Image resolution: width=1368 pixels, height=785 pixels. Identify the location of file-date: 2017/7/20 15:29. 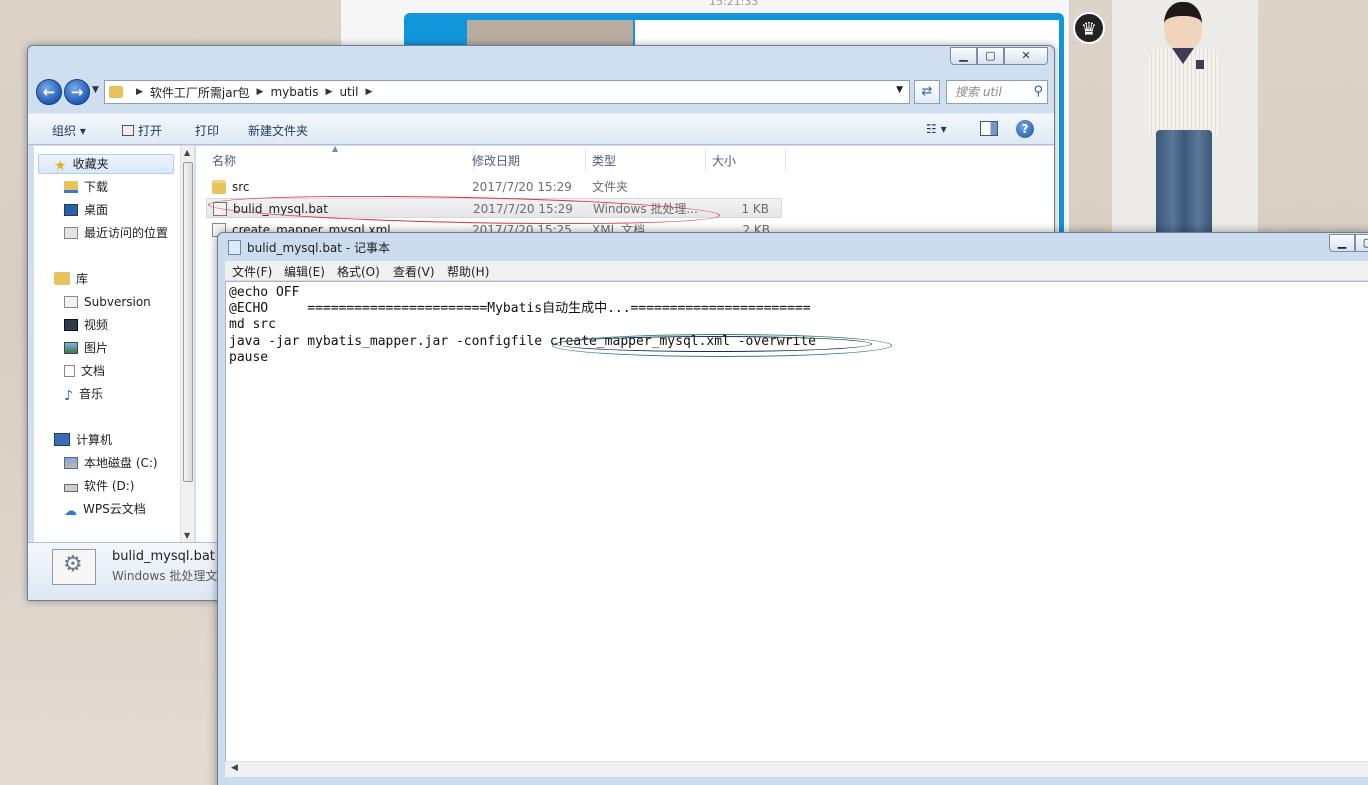
(522, 187).